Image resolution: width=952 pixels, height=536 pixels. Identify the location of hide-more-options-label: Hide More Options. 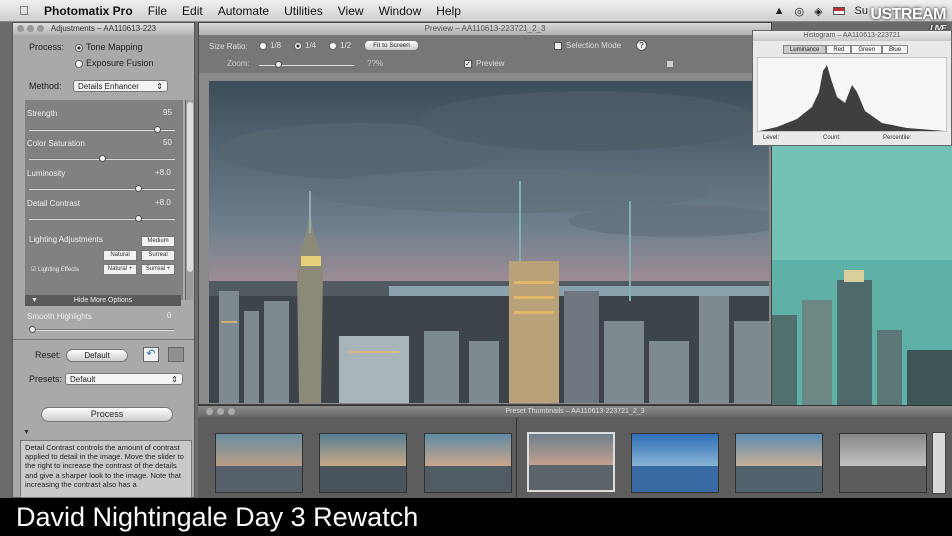
(103, 300).